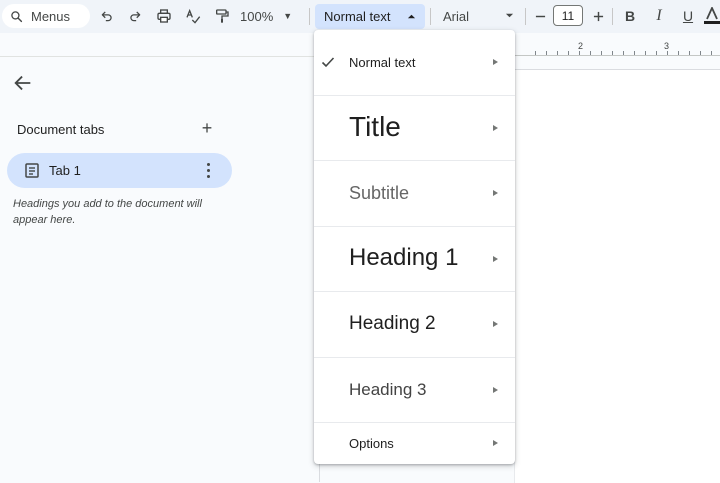  I want to click on text-color-icon, so click(712, 15).